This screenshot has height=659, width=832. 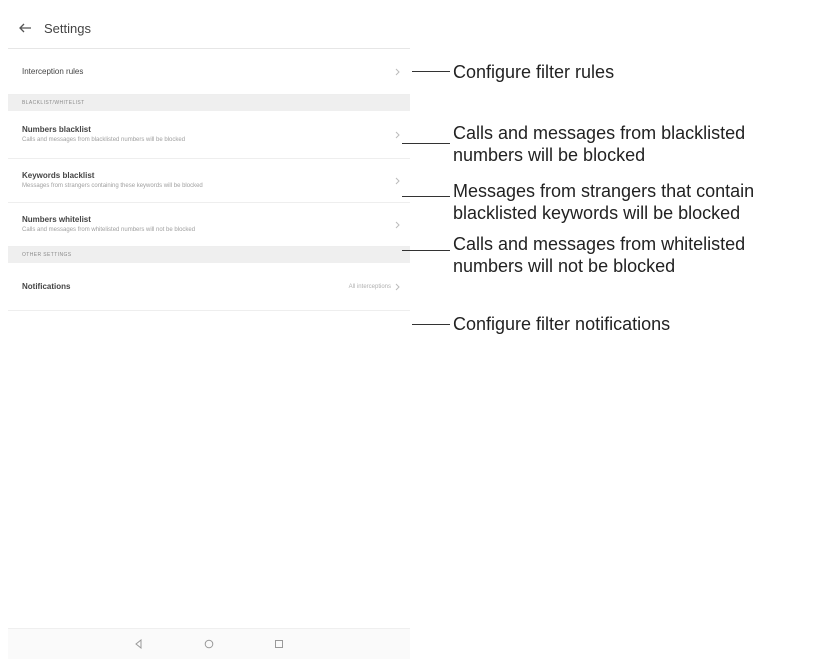 What do you see at coordinates (46, 286) in the screenshot?
I see `notifications-title: Notifications` at bounding box center [46, 286].